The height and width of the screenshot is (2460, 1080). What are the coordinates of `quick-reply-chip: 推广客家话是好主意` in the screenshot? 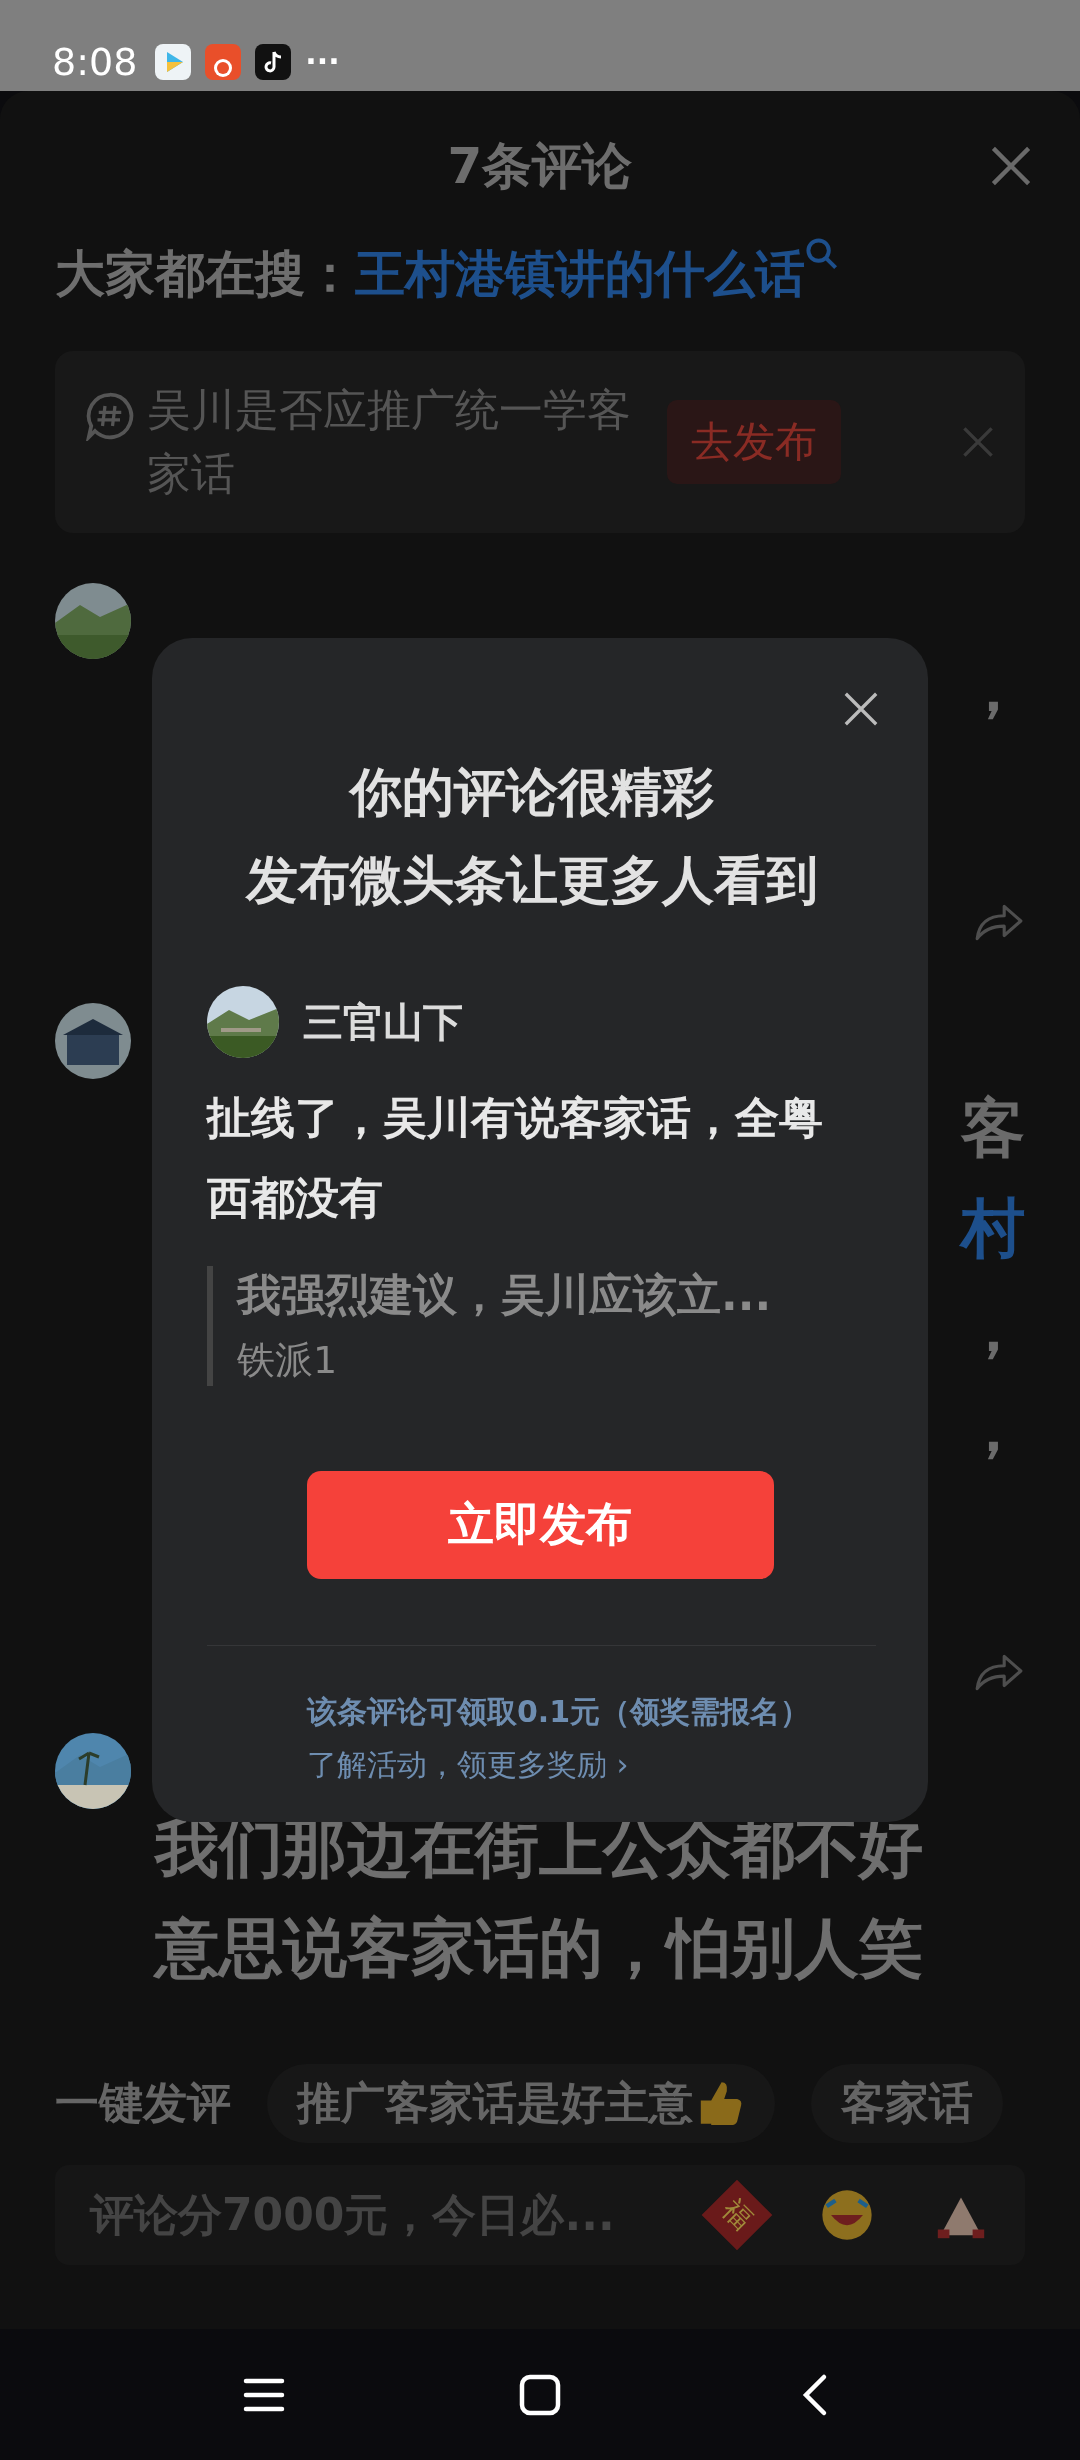 It's located at (521, 2103).